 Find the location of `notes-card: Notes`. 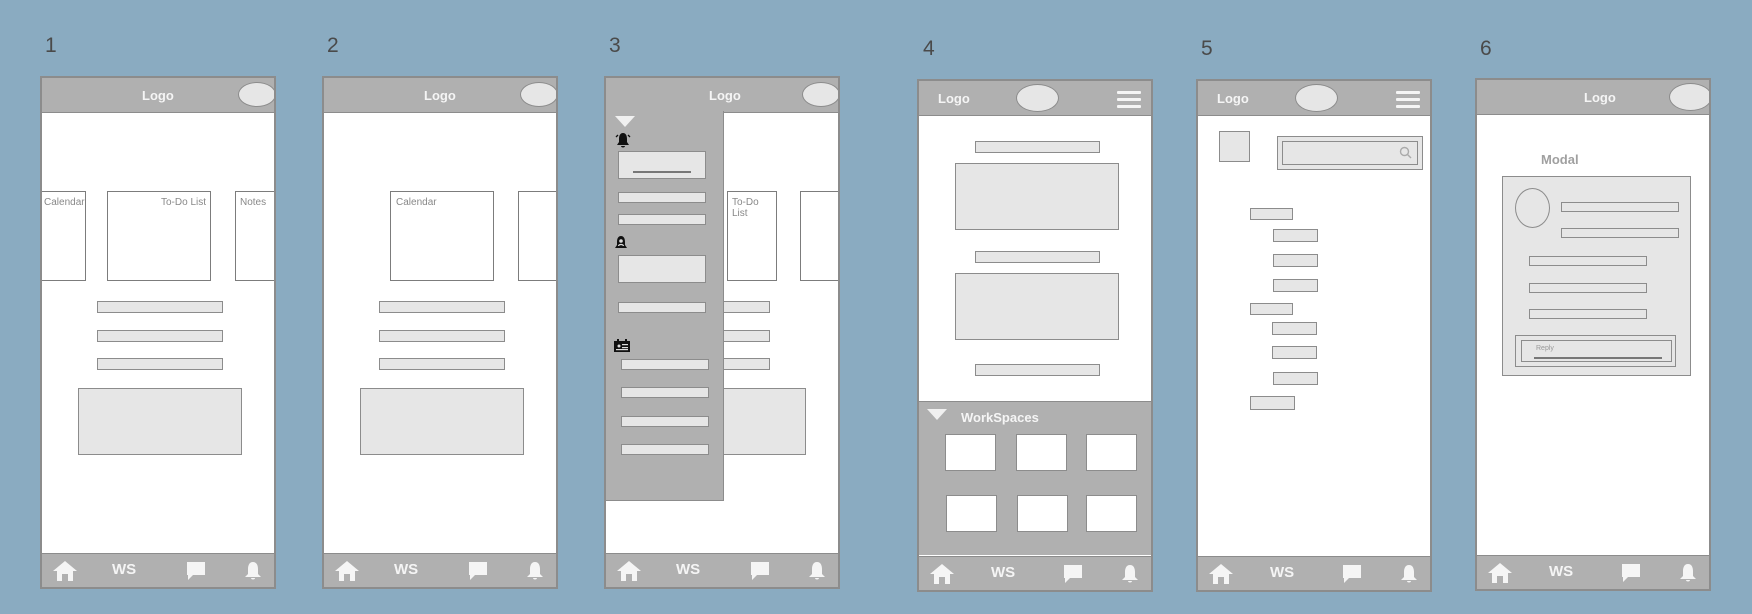

notes-card: Notes is located at coordinates (254, 236).